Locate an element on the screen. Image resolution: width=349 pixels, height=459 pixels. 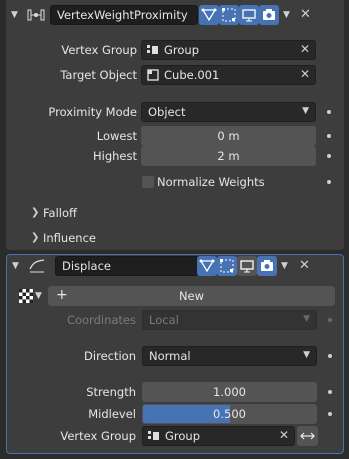
proximity-mode-dropdown: Object ▼ is located at coordinates (228, 112).